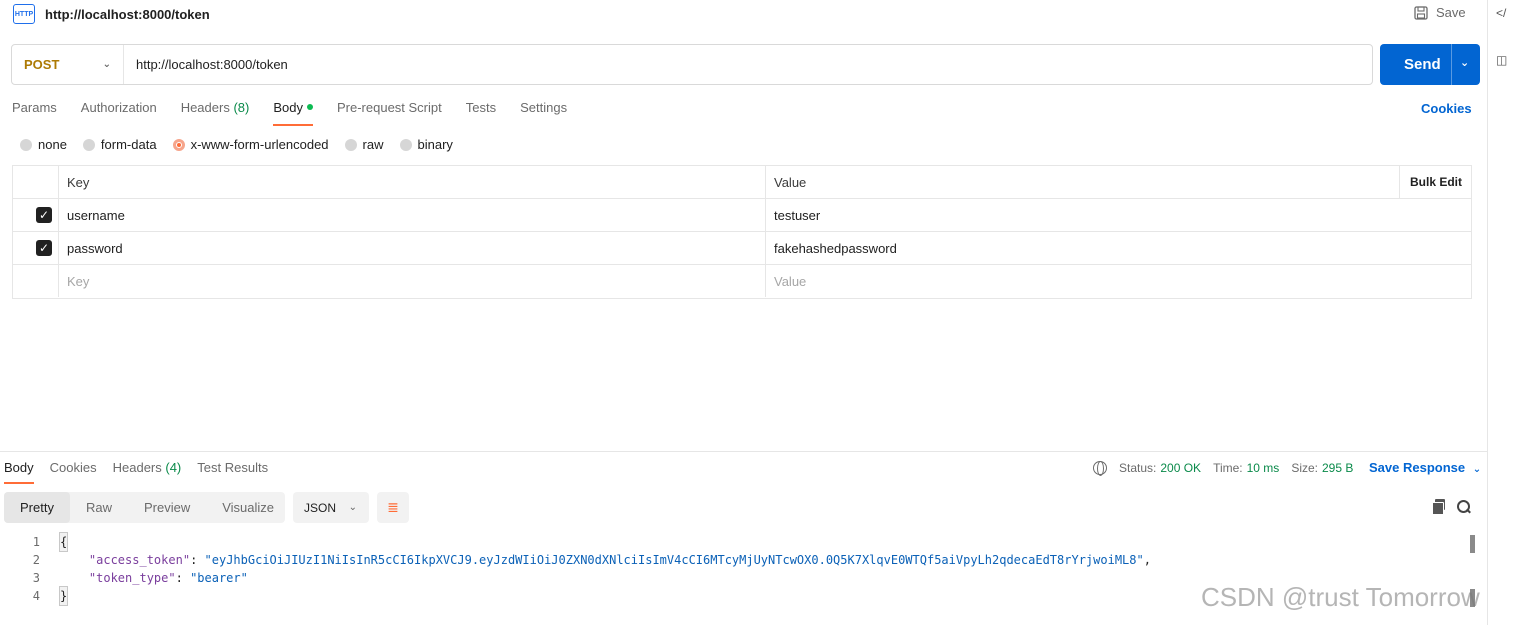 Image resolution: width=1514 pixels, height=625 pixels. What do you see at coordinates (1446, 108) in the screenshot?
I see `cookies-link: Cookies` at bounding box center [1446, 108].